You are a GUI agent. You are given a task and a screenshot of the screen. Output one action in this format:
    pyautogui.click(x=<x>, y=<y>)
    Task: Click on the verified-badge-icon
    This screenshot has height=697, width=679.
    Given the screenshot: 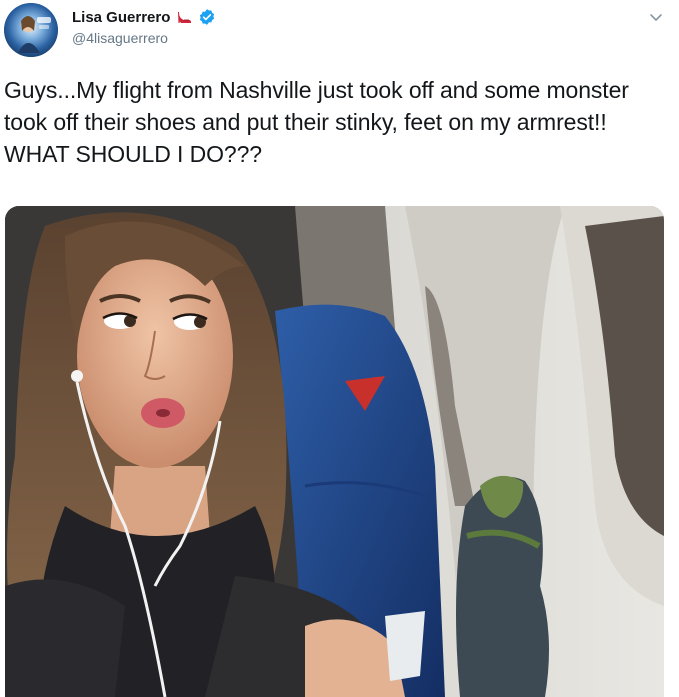 What is the action you would take?
    pyautogui.click(x=207, y=17)
    